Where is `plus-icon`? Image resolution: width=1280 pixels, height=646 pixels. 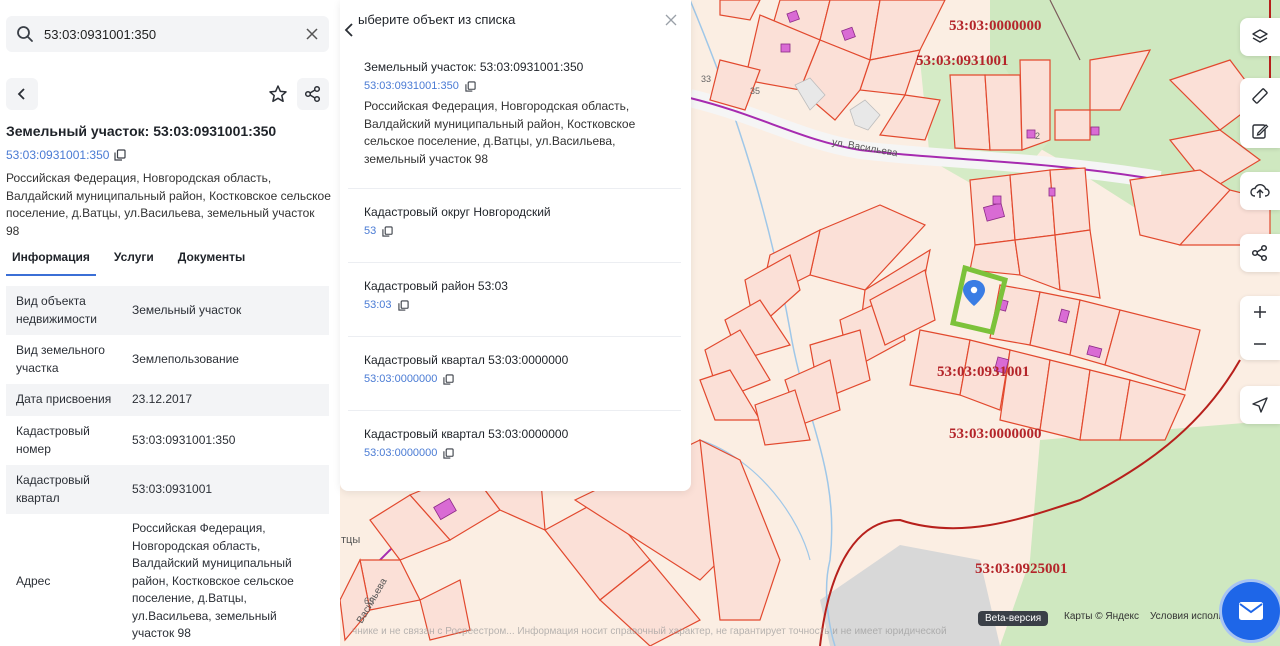 plus-icon is located at coordinates (1260, 312).